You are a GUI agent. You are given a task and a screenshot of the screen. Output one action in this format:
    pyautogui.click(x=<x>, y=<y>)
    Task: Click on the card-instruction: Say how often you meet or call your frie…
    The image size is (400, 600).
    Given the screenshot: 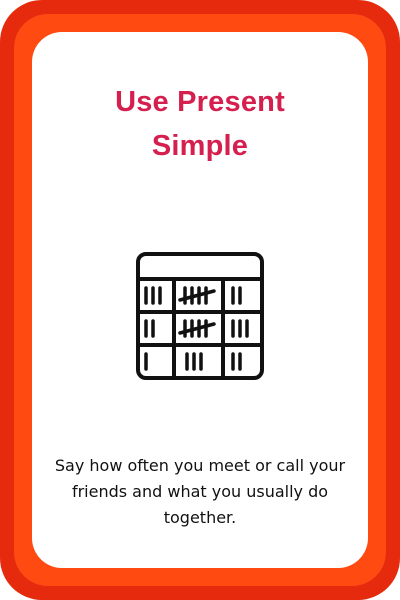 What is the action you would take?
    pyautogui.click(x=200, y=491)
    